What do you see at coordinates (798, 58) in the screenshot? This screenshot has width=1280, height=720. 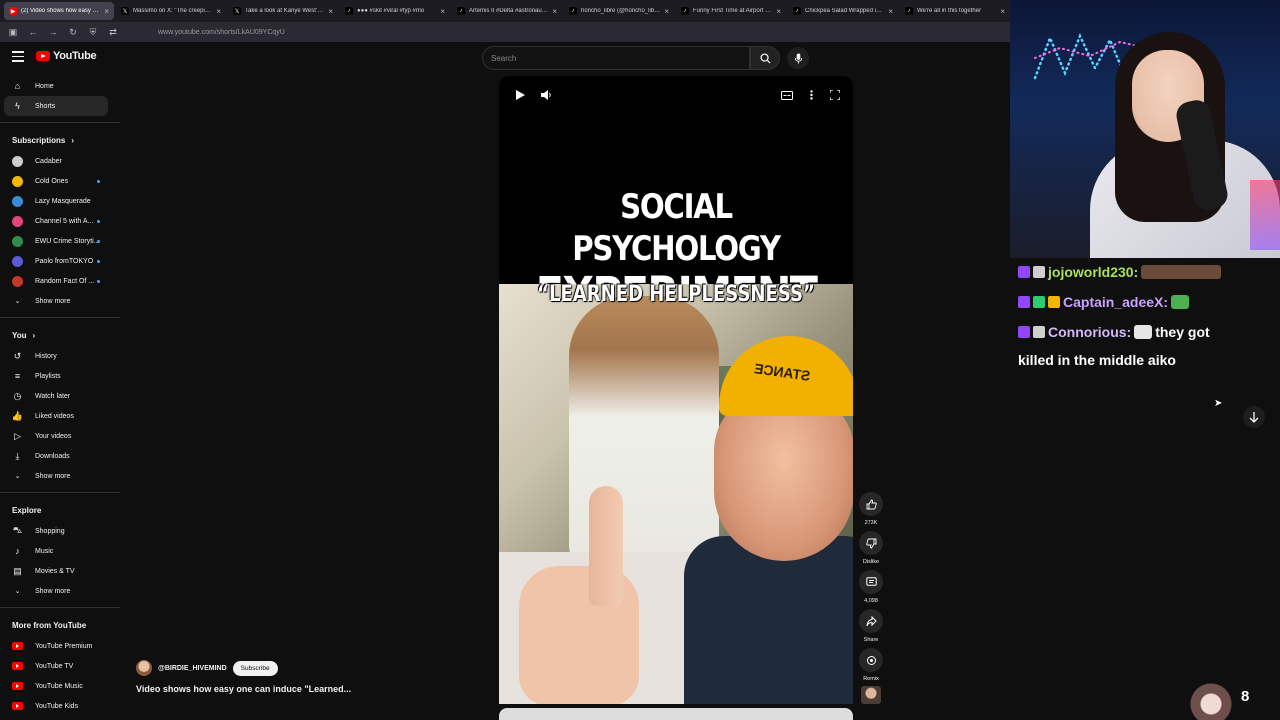 I see `voice-search-button` at bounding box center [798, 58].